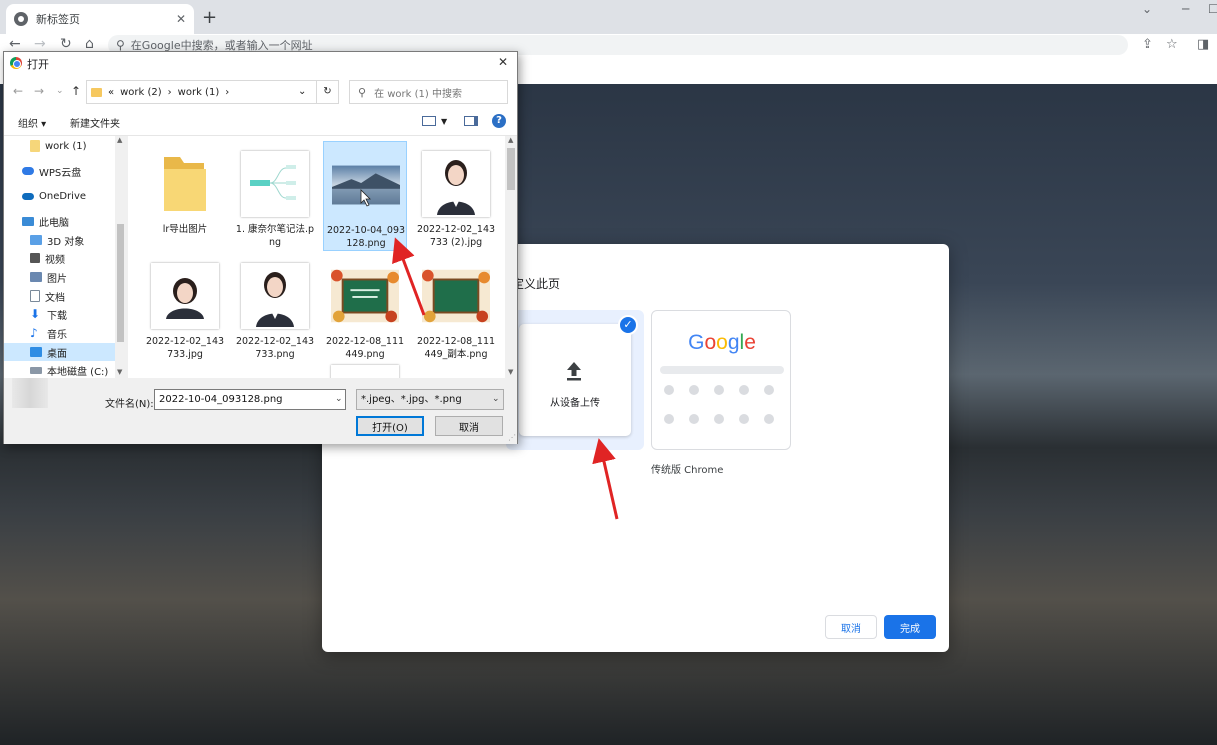 This screenshot has width=1217, height=745. What do you see at coordinates (275, 348) in the screenshot?
I see `file-name: 2022-12-02_143733.png` at bounding box center [275, 348].